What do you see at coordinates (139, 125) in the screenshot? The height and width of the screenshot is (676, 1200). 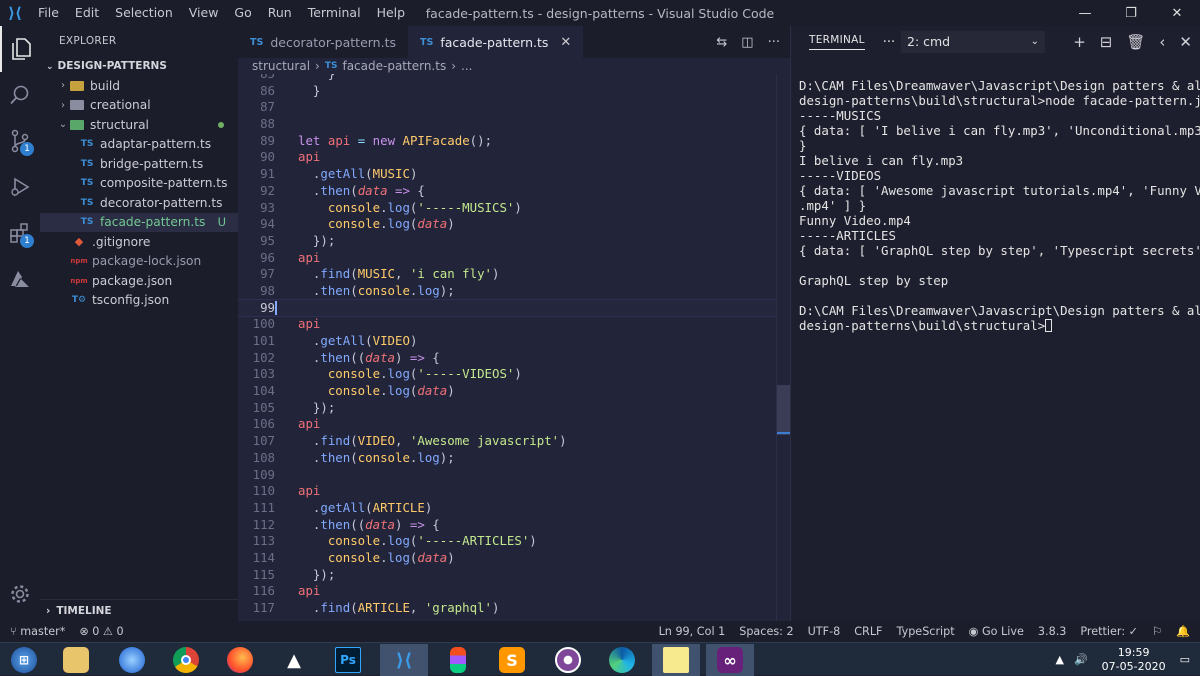 I see `tree-item-structural: ⌄ structural` at bounding box center [139, 125].